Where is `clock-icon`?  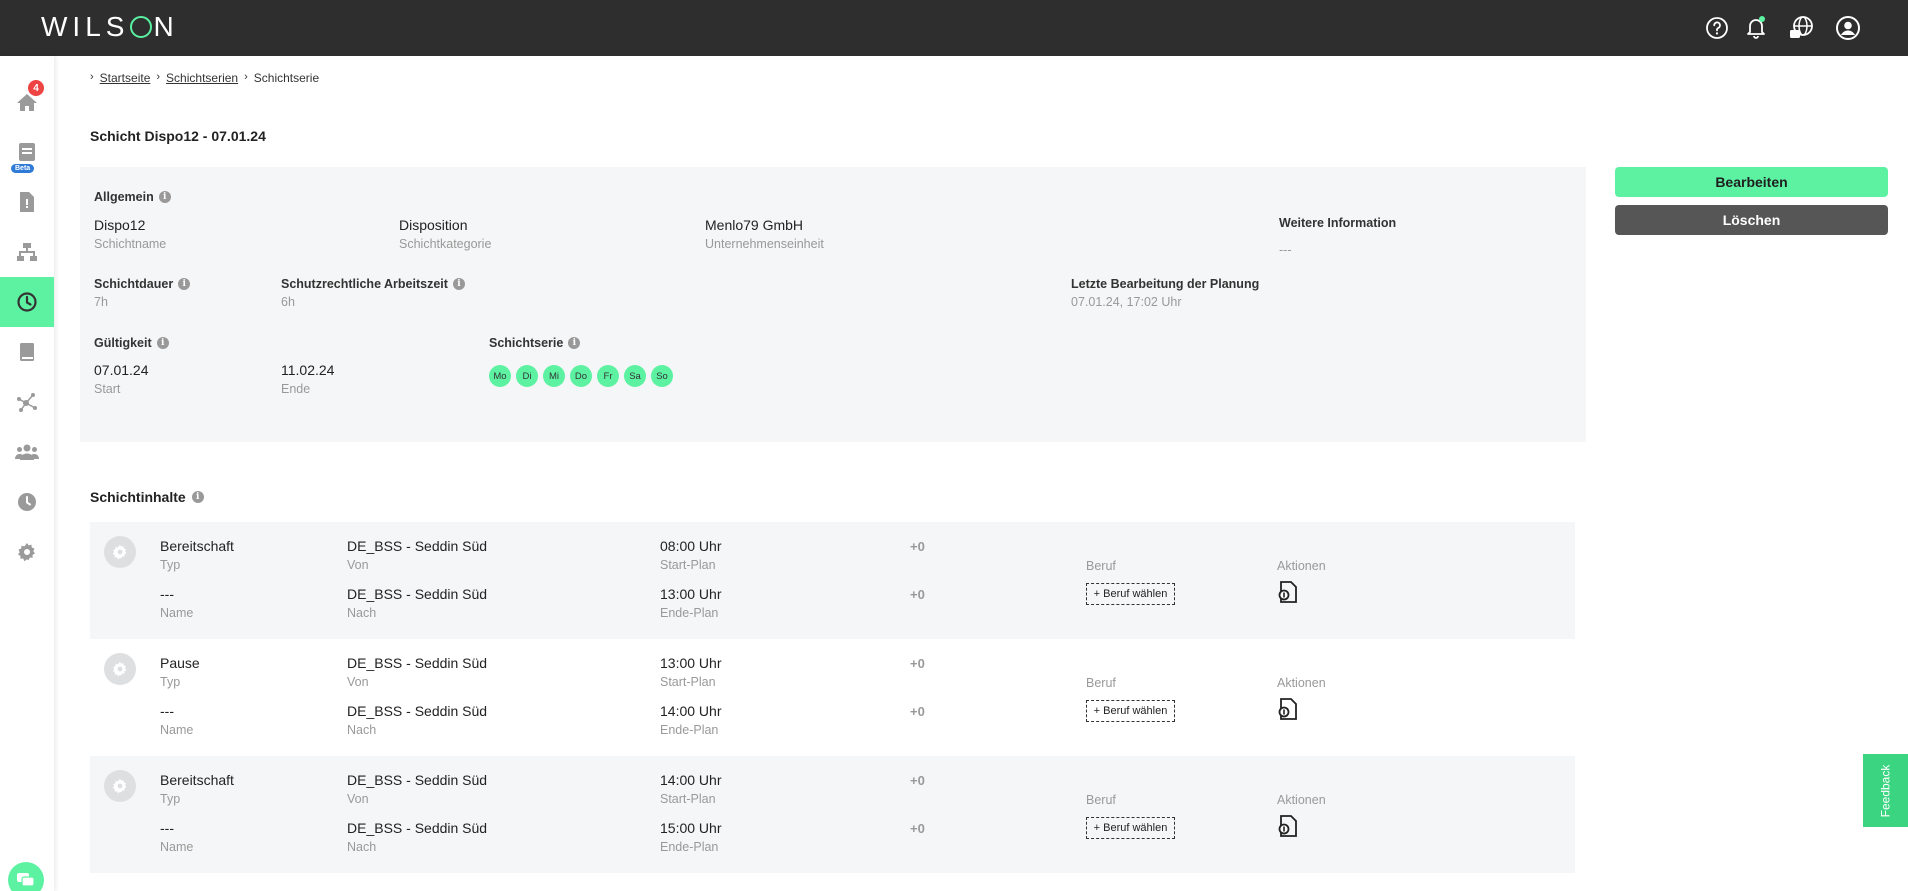
clock-icon is located at coordinates (27, 302).